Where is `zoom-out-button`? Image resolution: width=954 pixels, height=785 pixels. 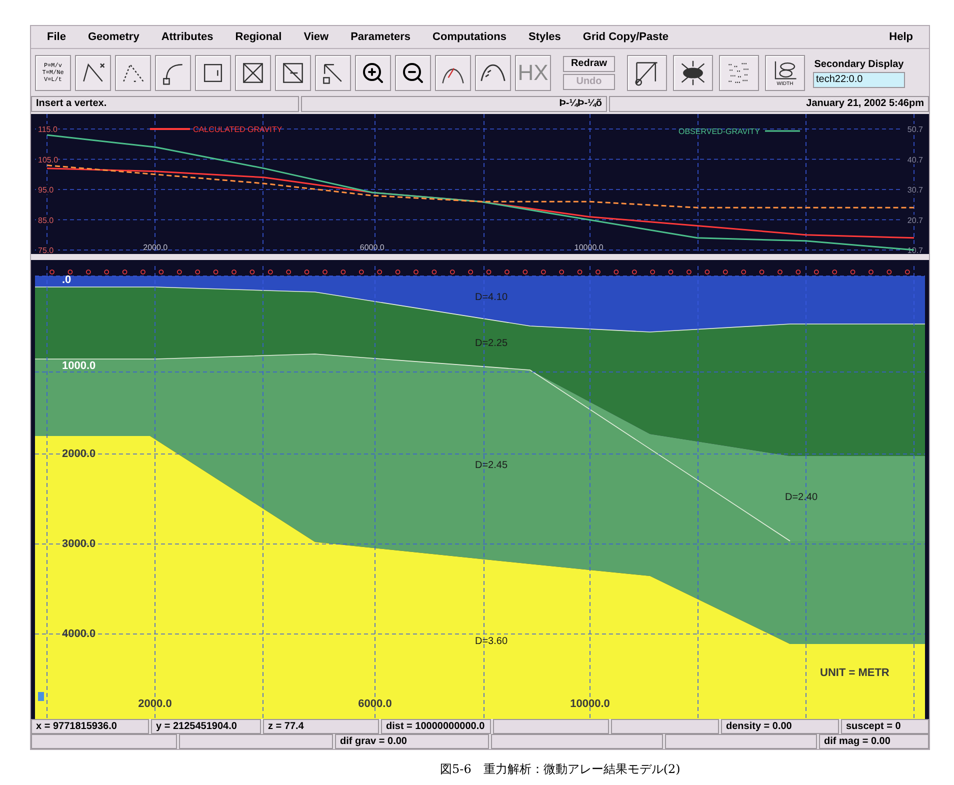 zoom-out-button is located at coordinates (413, 72).